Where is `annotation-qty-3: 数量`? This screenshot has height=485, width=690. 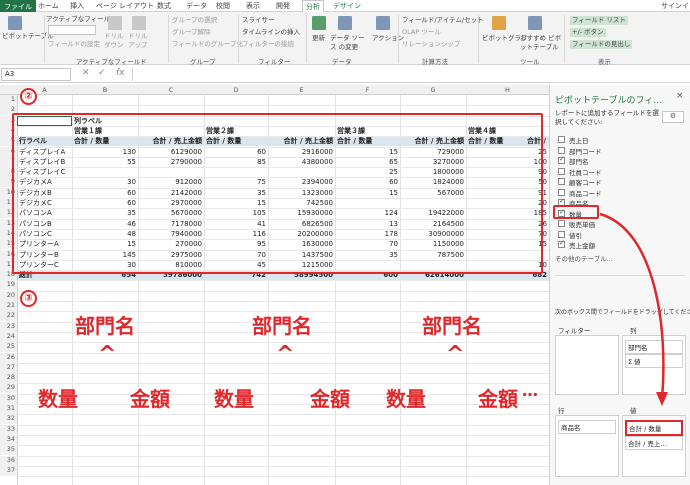
annotation-qty-3: 数量 is located at coordinates (406, 399).